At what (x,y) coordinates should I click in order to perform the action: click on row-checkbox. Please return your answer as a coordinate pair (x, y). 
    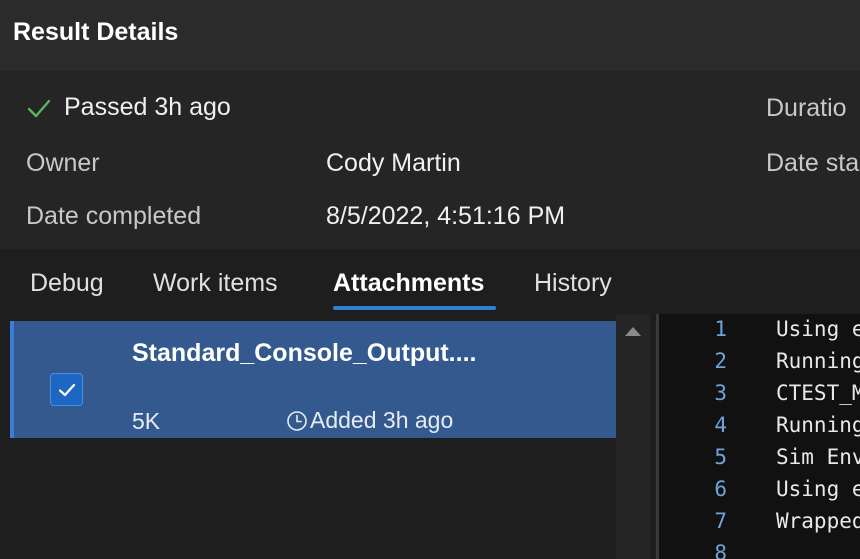
    Looking at the image, I should click on (66, 389).